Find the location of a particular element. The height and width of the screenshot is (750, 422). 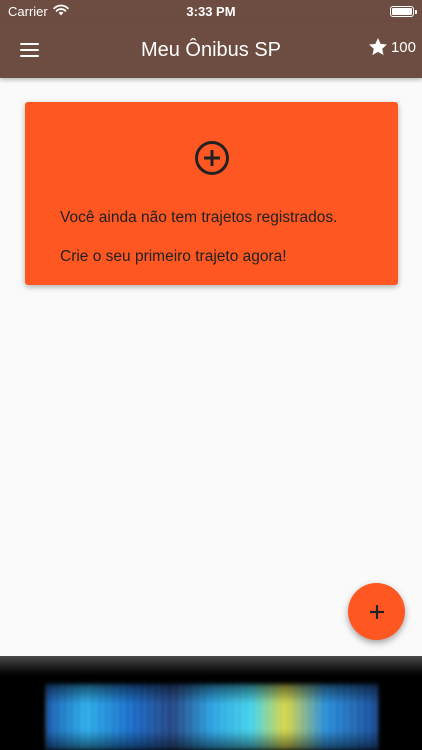

empty-message: Você ainda não tem trajetos registrados. is located at coordinates (199, 217).